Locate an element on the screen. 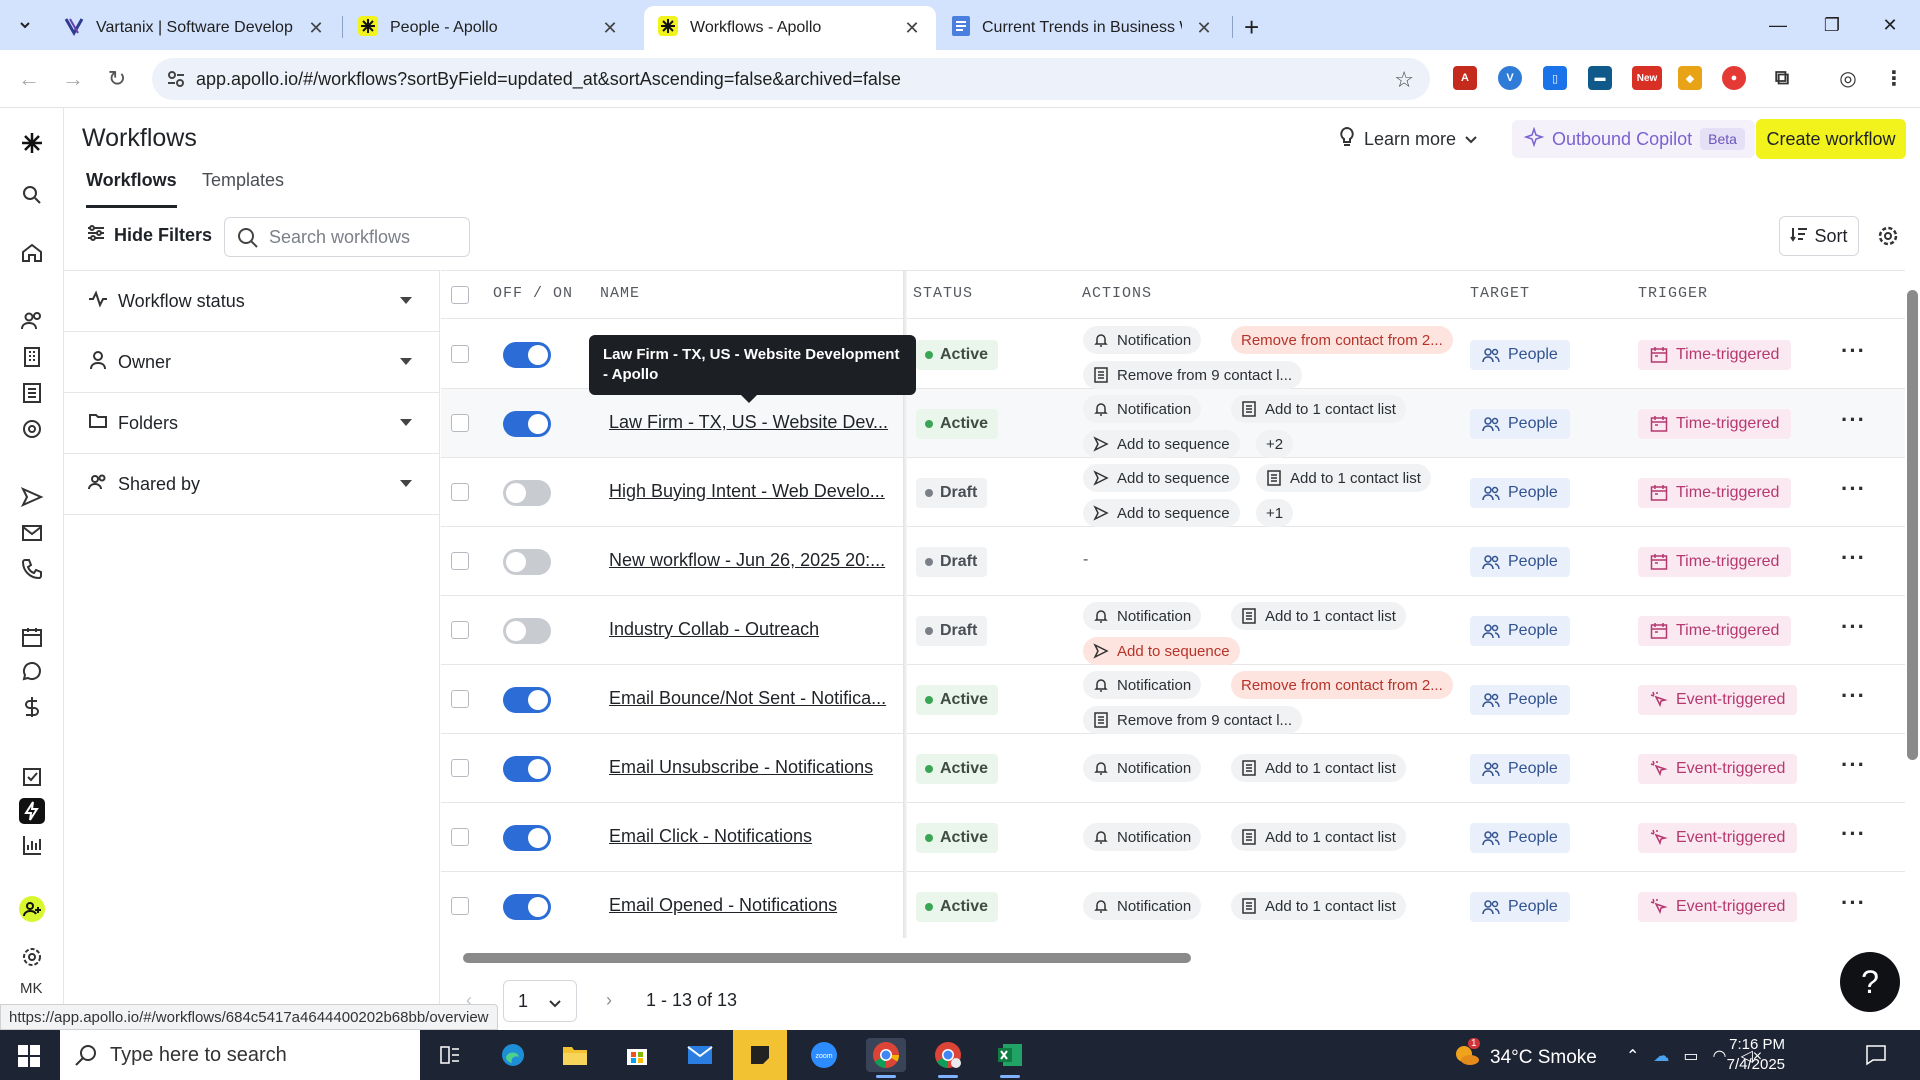  action-chip: +1 is located at coordinates (1275, 513).